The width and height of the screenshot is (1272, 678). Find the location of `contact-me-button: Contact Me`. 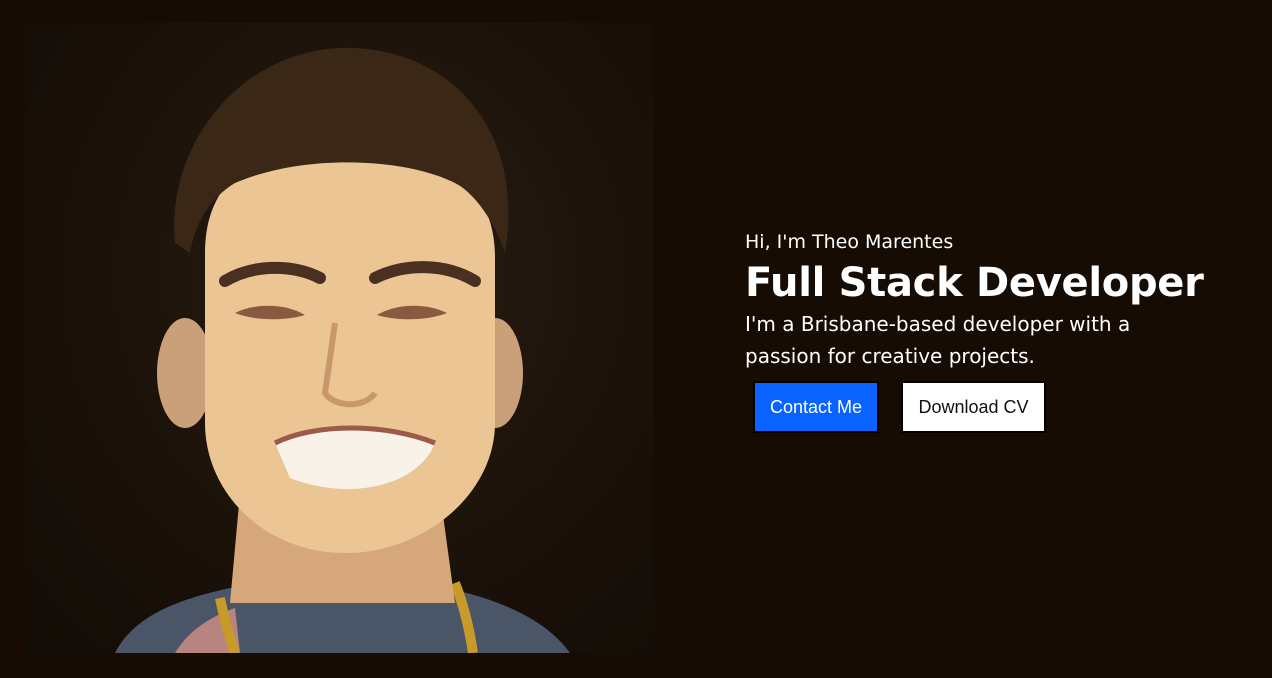

contact-me-button: Contact Me is located at coordinates (816, 407).